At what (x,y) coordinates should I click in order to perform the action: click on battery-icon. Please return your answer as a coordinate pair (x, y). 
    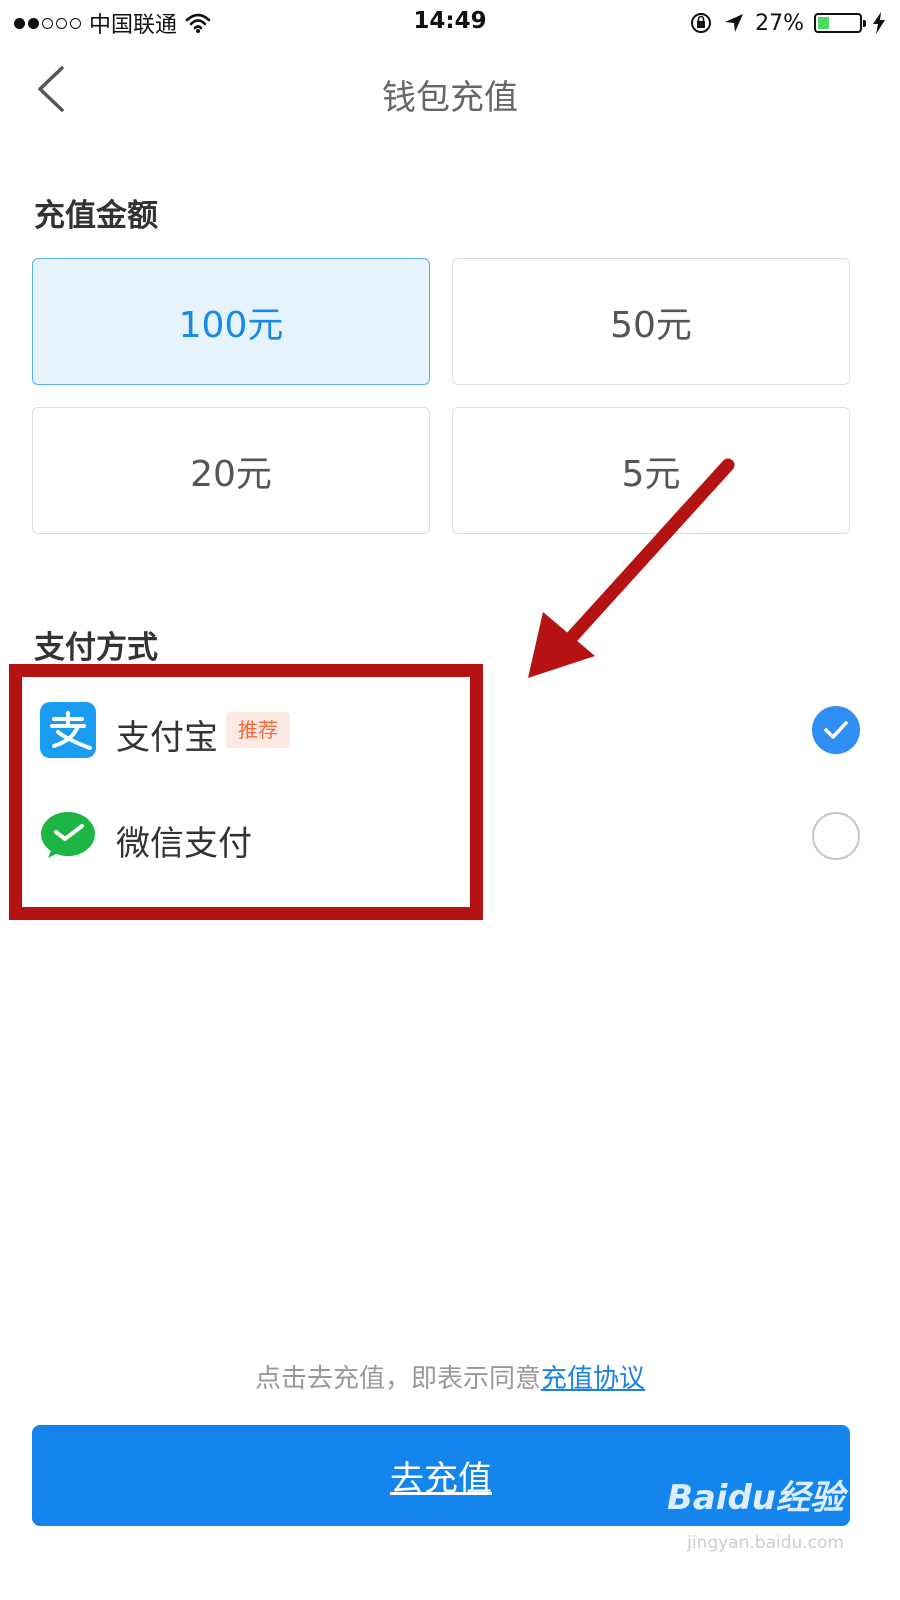
    Looking at the image, I should click on (840, 23).